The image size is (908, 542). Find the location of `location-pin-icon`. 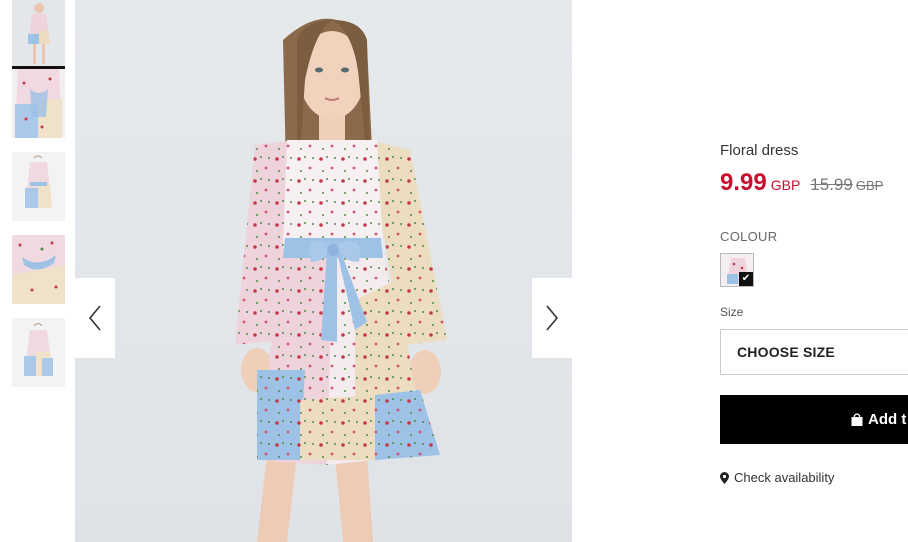

location-pin-icon is located at coordinates (724, 477).